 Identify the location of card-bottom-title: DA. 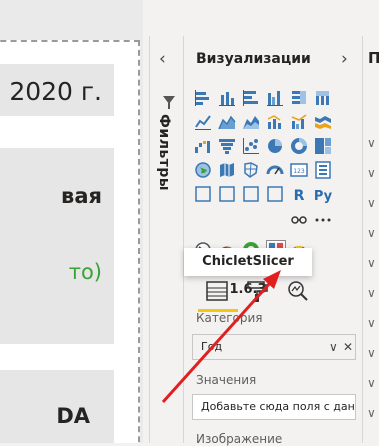
(73, 416).